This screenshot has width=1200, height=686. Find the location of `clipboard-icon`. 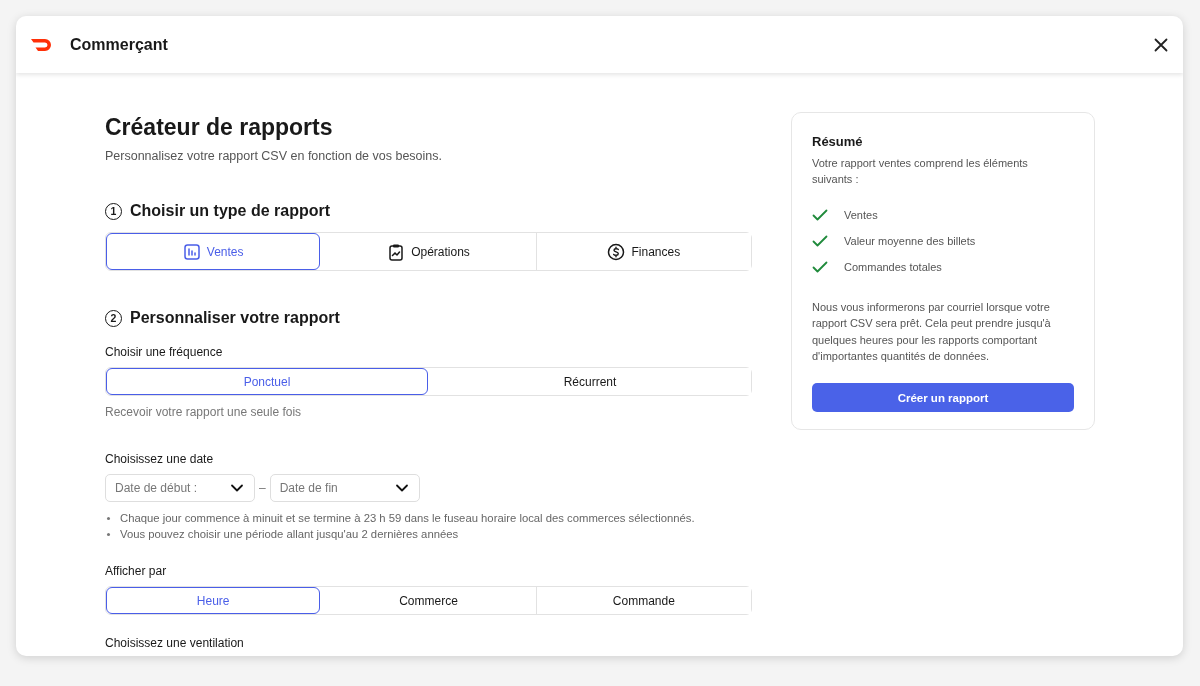

clipboard-icon is located at coordinates (396, 251).